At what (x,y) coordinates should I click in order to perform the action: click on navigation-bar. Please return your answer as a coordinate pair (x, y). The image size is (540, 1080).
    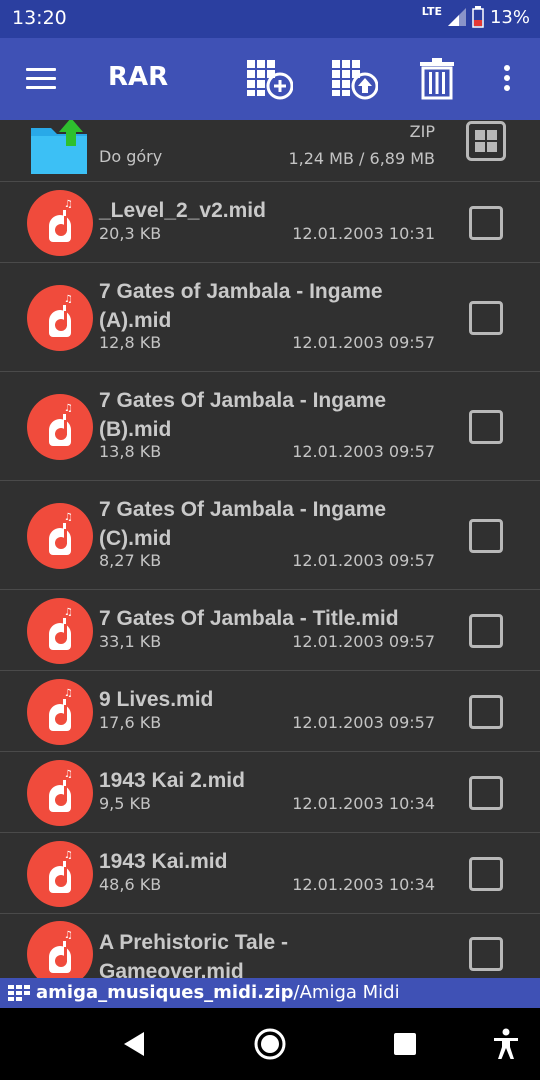
    Looking at the image, I should click on (270, 1044).